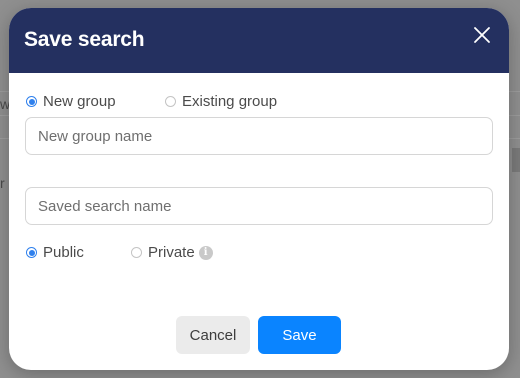  I want to click on existing-group-label: Existing group, so click(230, 101).